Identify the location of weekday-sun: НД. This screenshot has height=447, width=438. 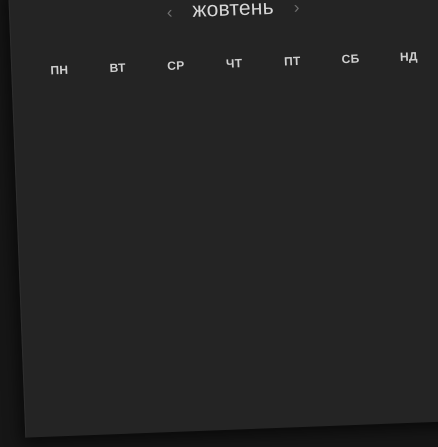
(409, 57).